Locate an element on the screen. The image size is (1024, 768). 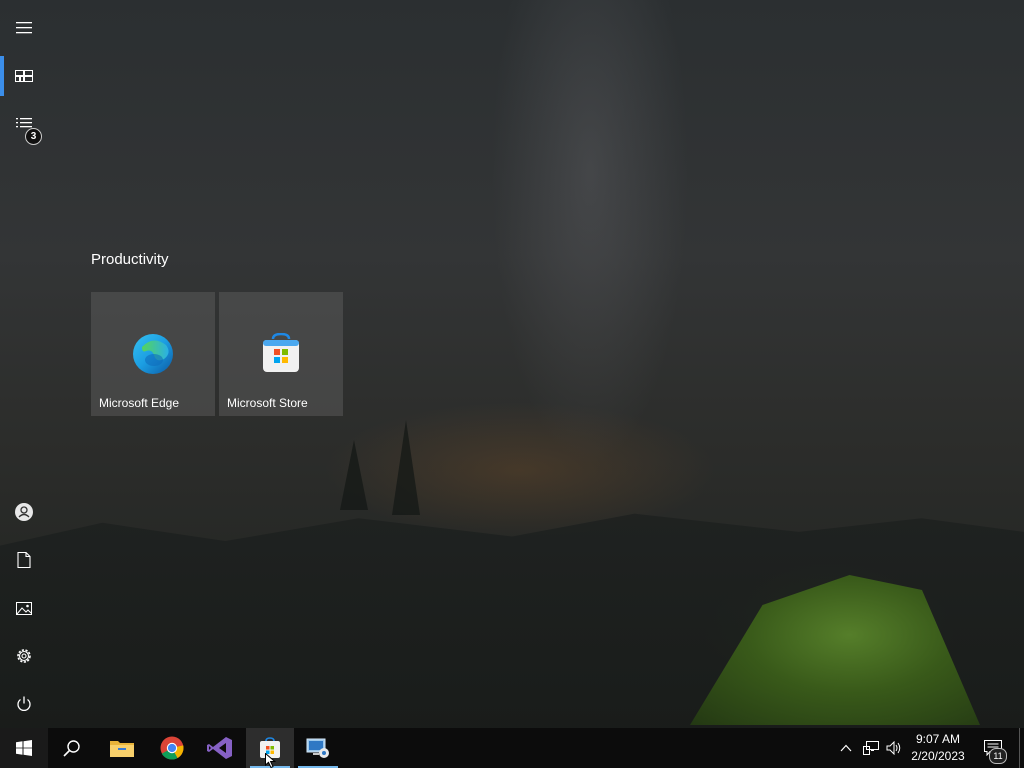
power-icon is located at coordinates (24, 703).